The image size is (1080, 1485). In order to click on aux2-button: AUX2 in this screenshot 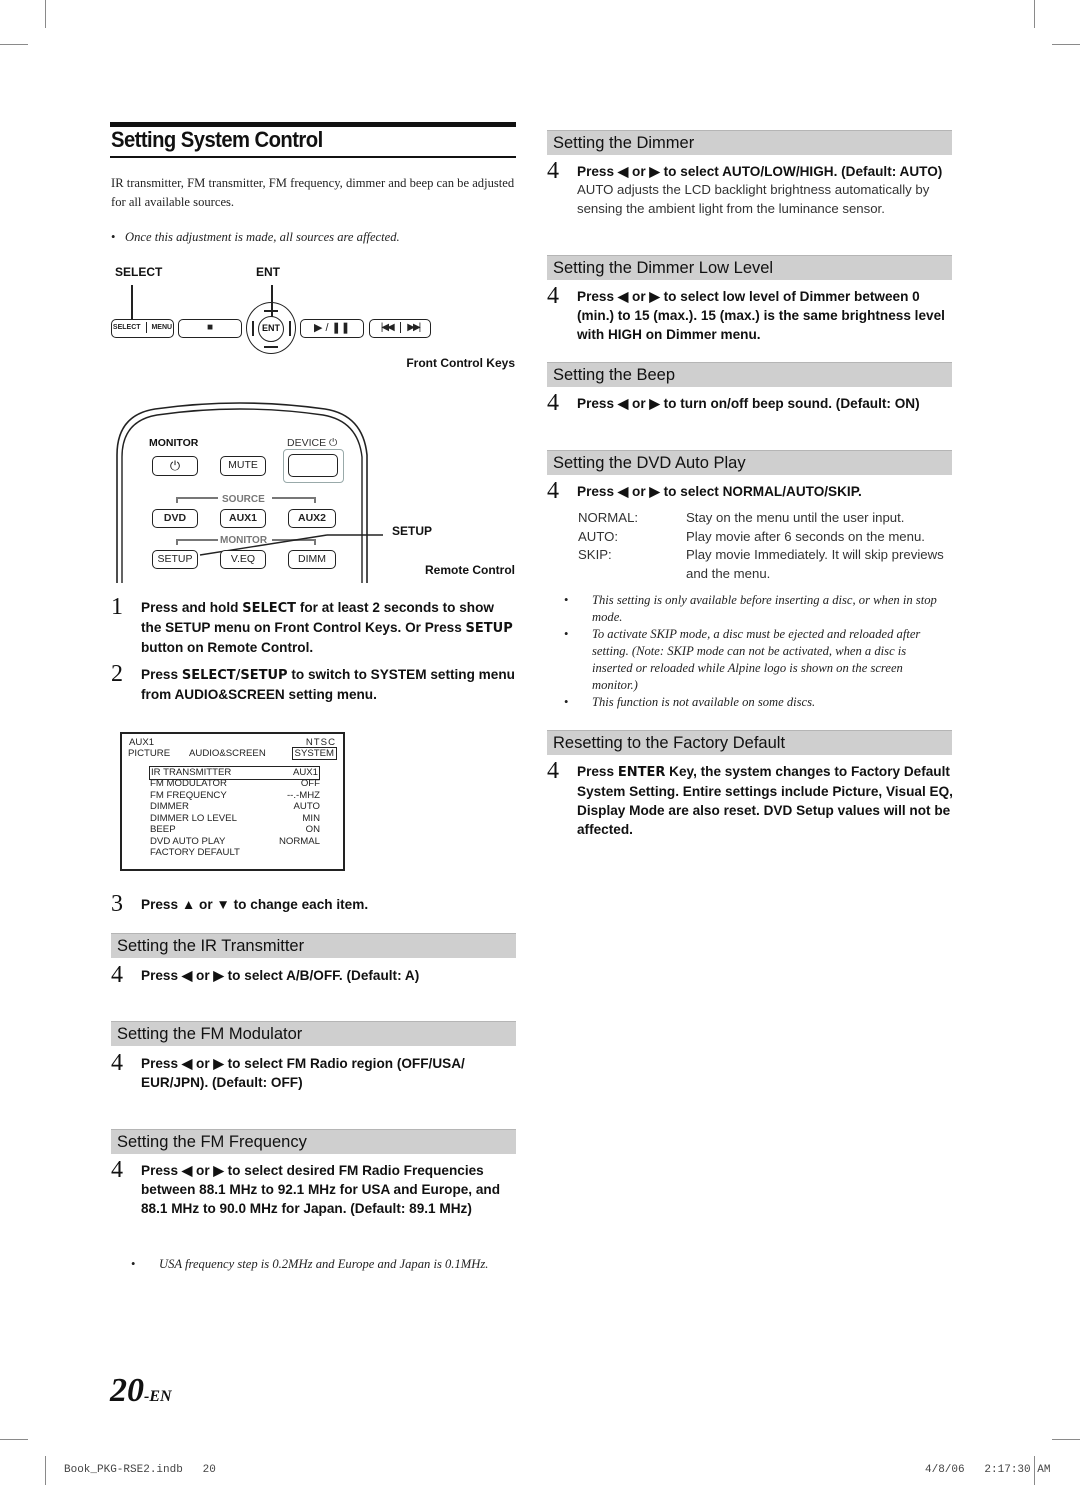, I will do `click(312, 518)`.